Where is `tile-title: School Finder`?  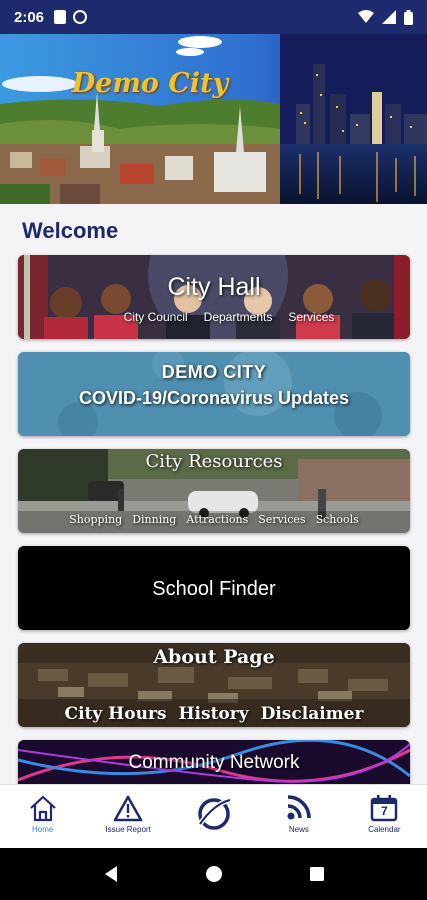 tile-title: School Finder is located at coordinates (214, 589).